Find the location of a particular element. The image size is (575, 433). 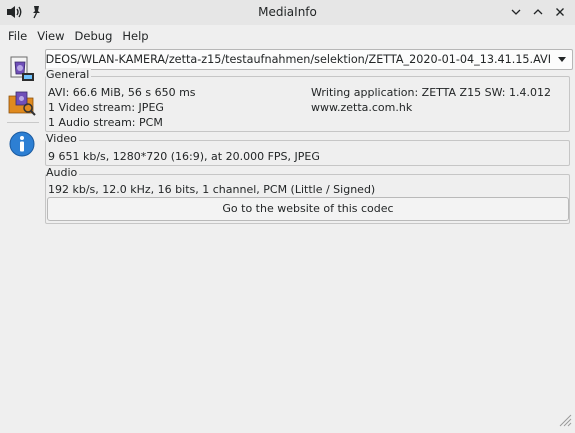

toolbar-separator is located at coordinates (23, 122).